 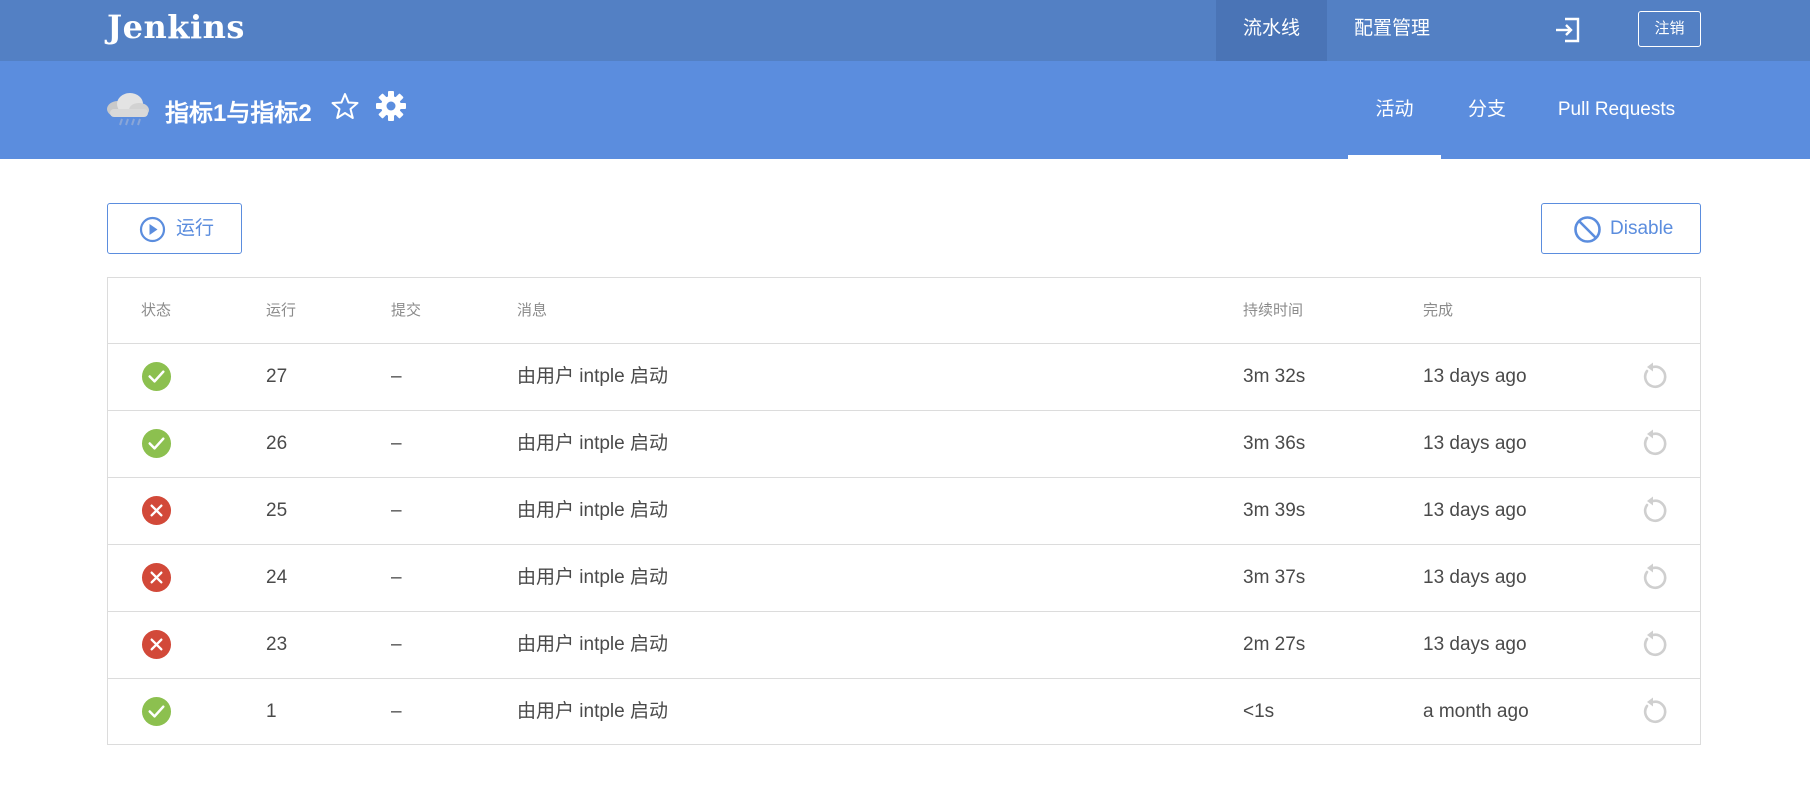 What do you see at coordinates (1642, 228) in the screenshot?
I see `disable-button-label: Disable` at bounding box center [1642, 228].